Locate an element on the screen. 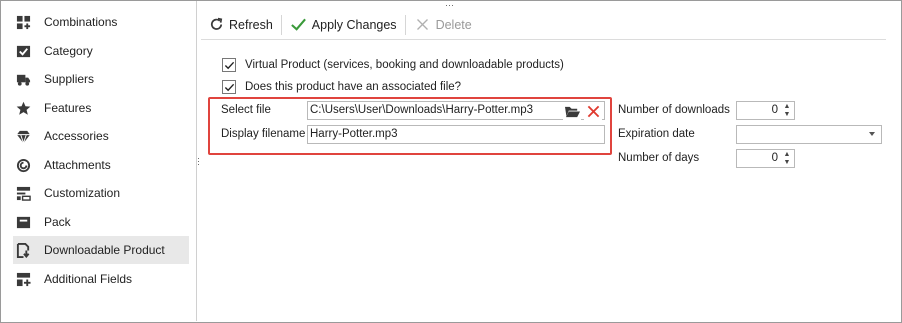 The width and height of the screenshot is (902, 323). sidebar-item-customization: Customization is located at coordinates (102, 193).